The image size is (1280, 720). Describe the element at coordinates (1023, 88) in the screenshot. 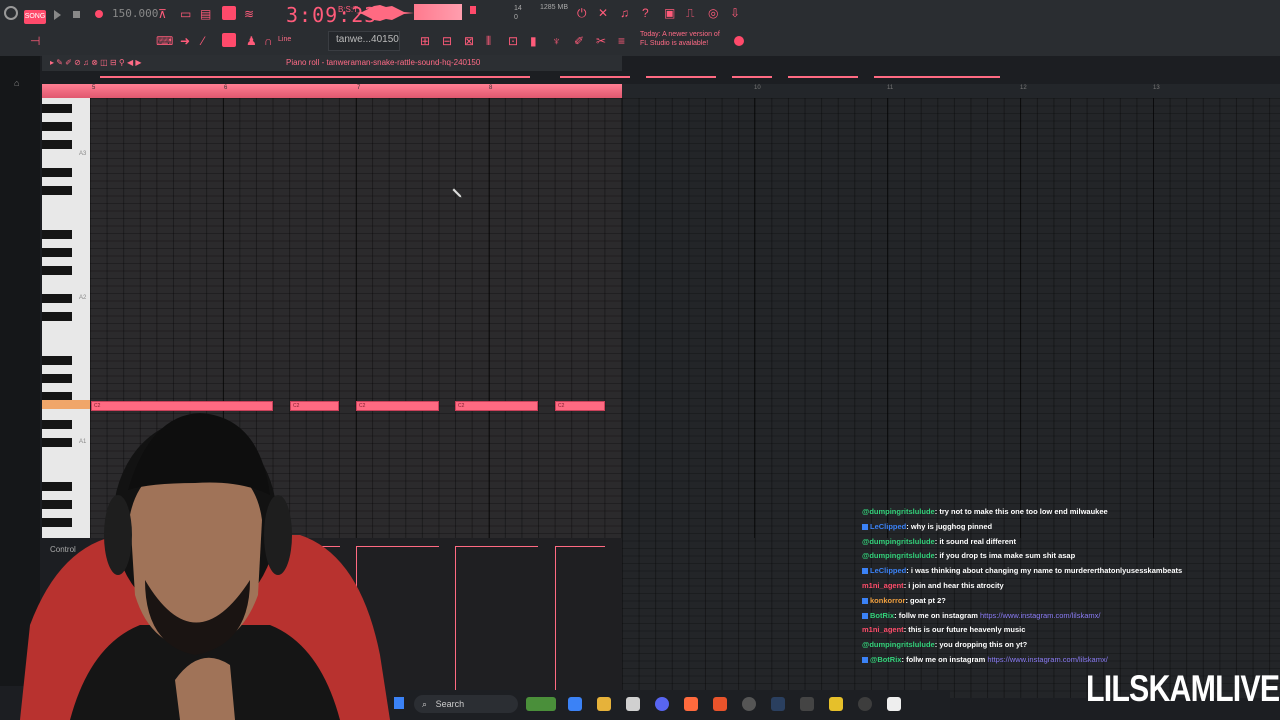

I see `ruler-label: 12` at that location.